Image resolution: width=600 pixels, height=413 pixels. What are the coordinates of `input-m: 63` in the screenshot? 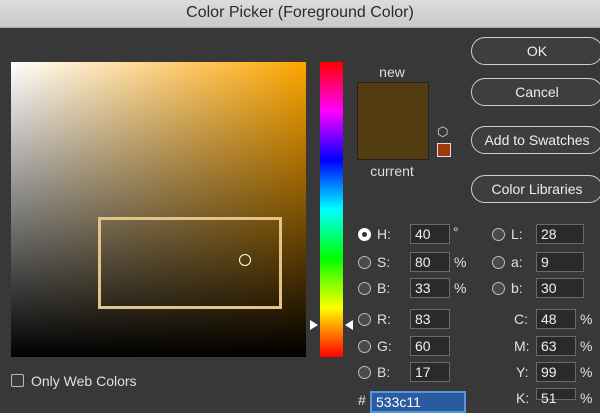 It's located at (556, 346).